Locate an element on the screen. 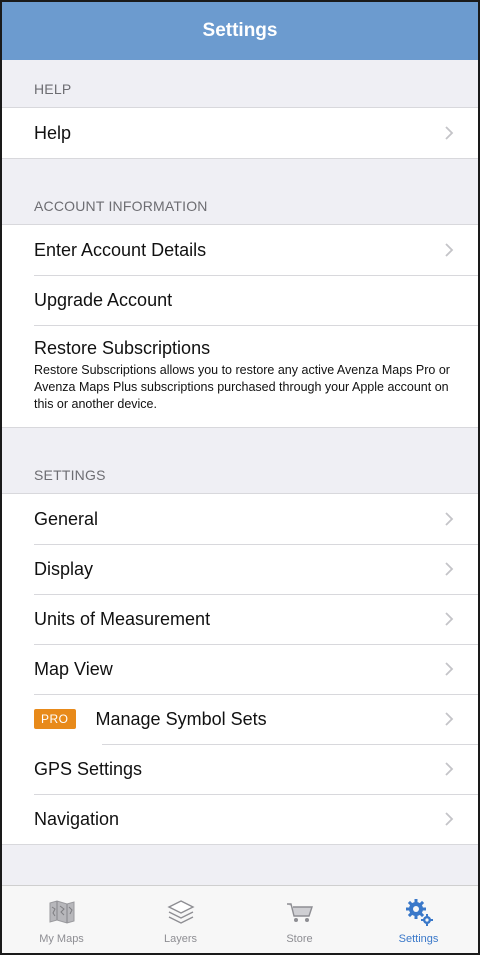 This screenshot has height=955, width=480. tab-layers: Layers is located at coordinates (180, 919).